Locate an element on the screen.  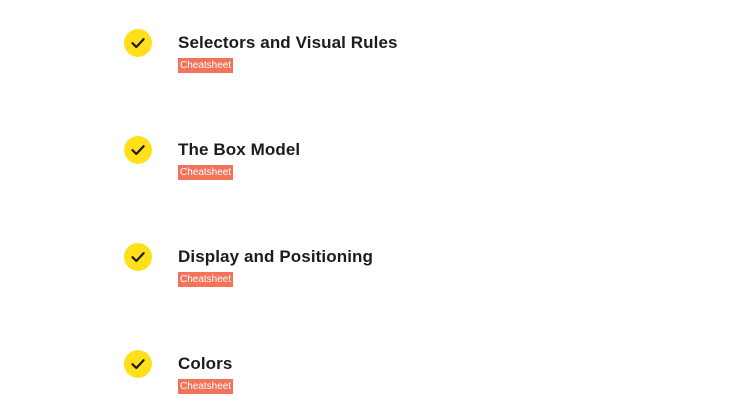
lesson-item: The Box Model Cheatsheet is located at coordinates (374, 166).